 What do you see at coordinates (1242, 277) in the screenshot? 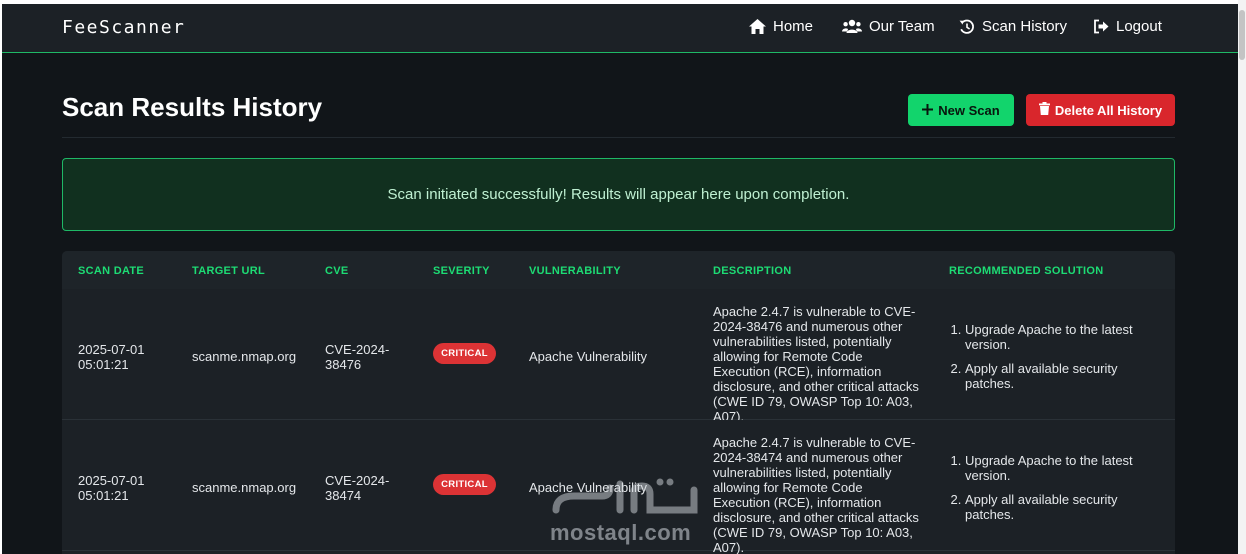
I see `page-scrollbar` at bounding box center [1242, 277].